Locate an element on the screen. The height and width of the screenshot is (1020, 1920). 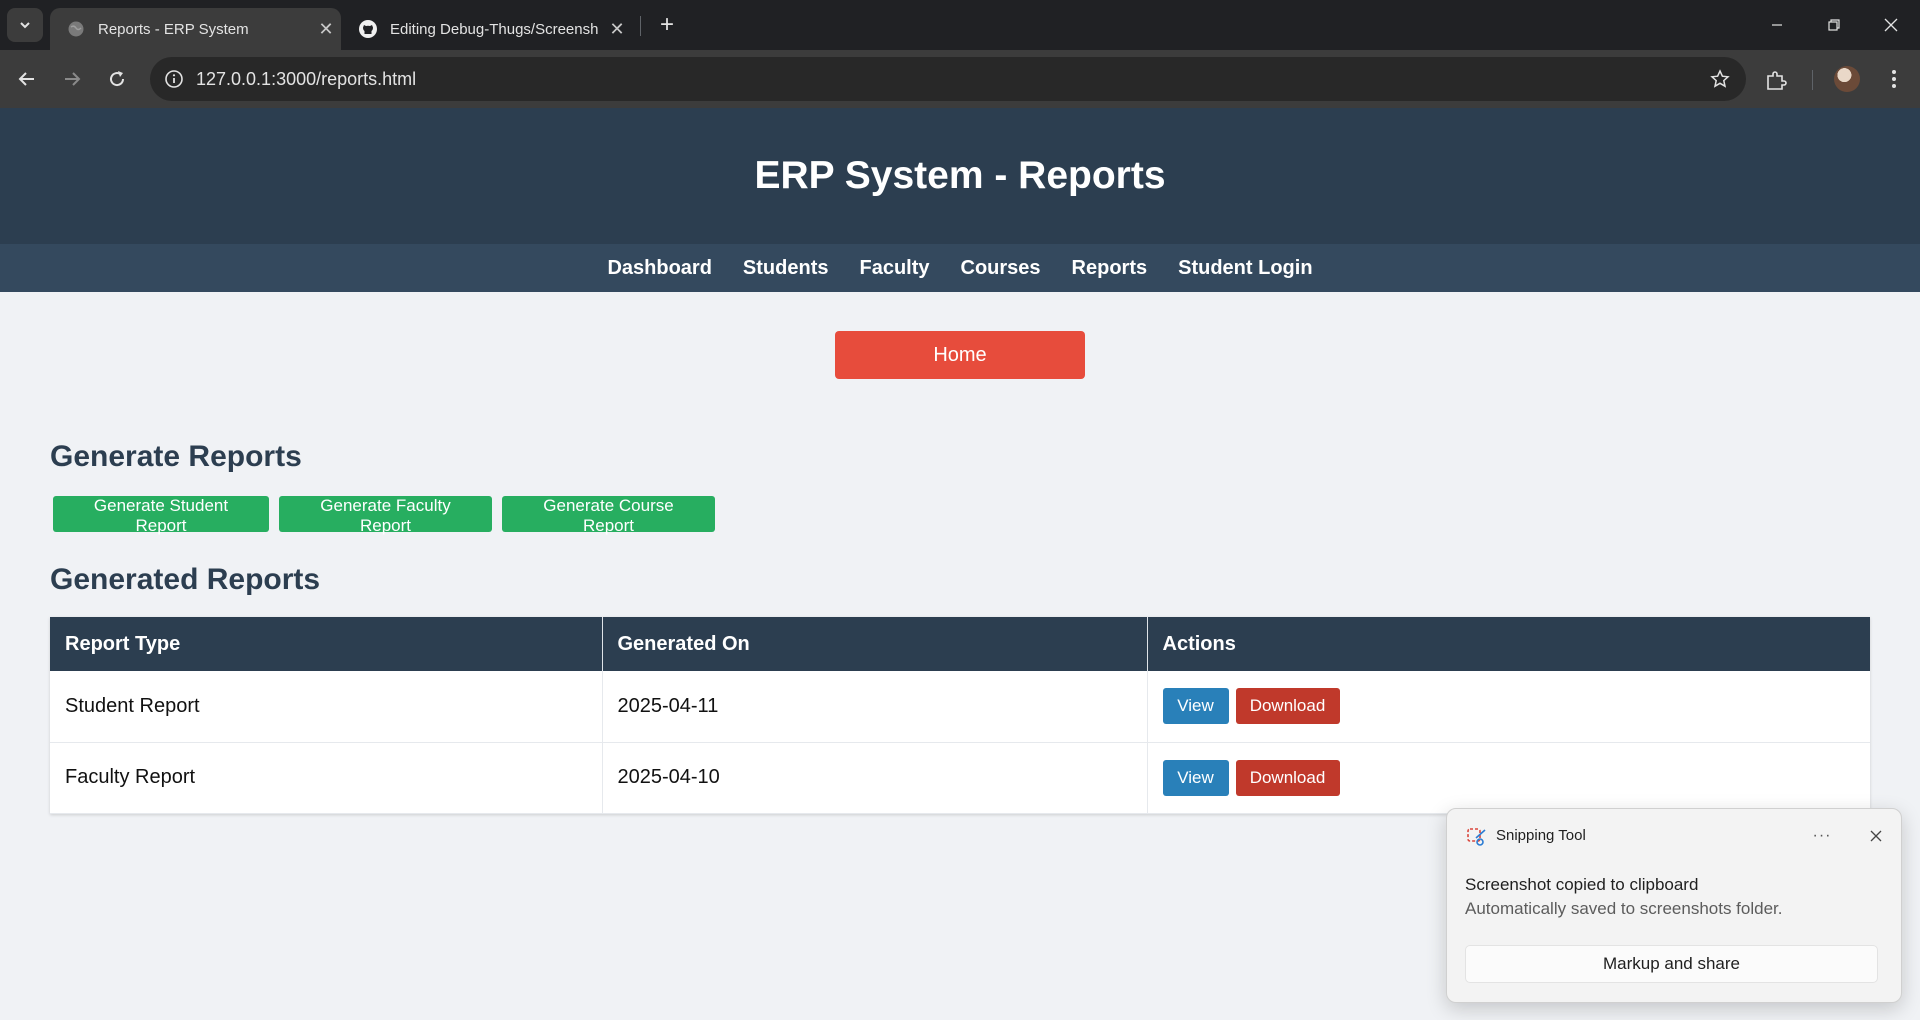
generate-student-report-button: Generate Student Report is located at coordinates (161, 515).